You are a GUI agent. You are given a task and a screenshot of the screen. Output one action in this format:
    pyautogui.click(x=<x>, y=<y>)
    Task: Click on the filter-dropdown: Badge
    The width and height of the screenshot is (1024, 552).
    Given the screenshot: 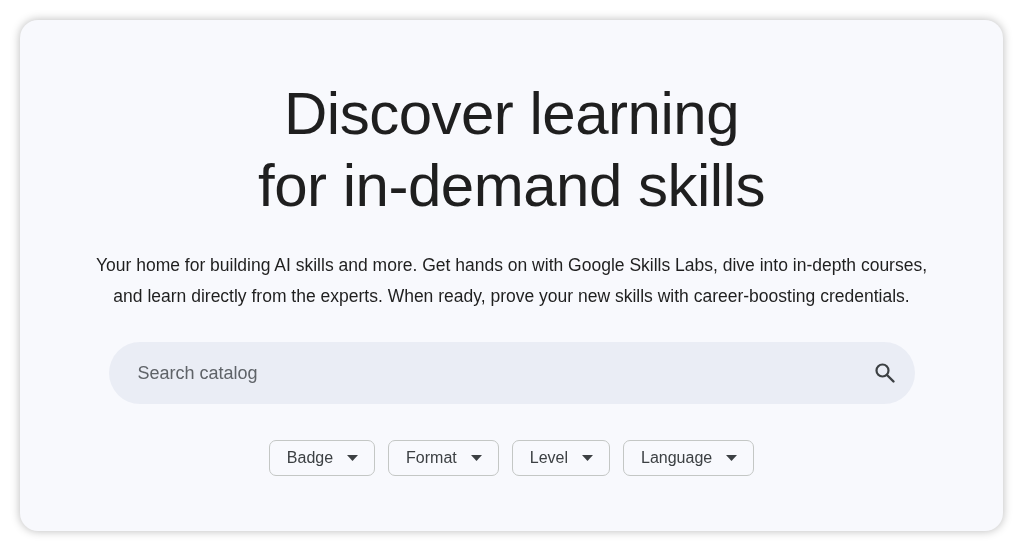 What is the action you would take?
    pyautogui.click(x=322, y=458)
    